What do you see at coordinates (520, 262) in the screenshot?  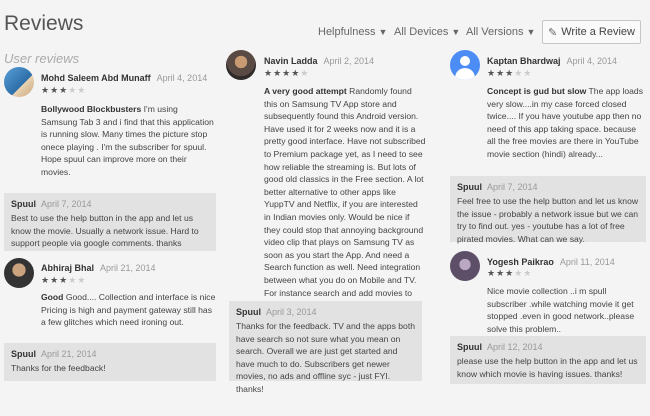 I see `author-name: Yogesh Paikrao` at bounding box center [520, 262].